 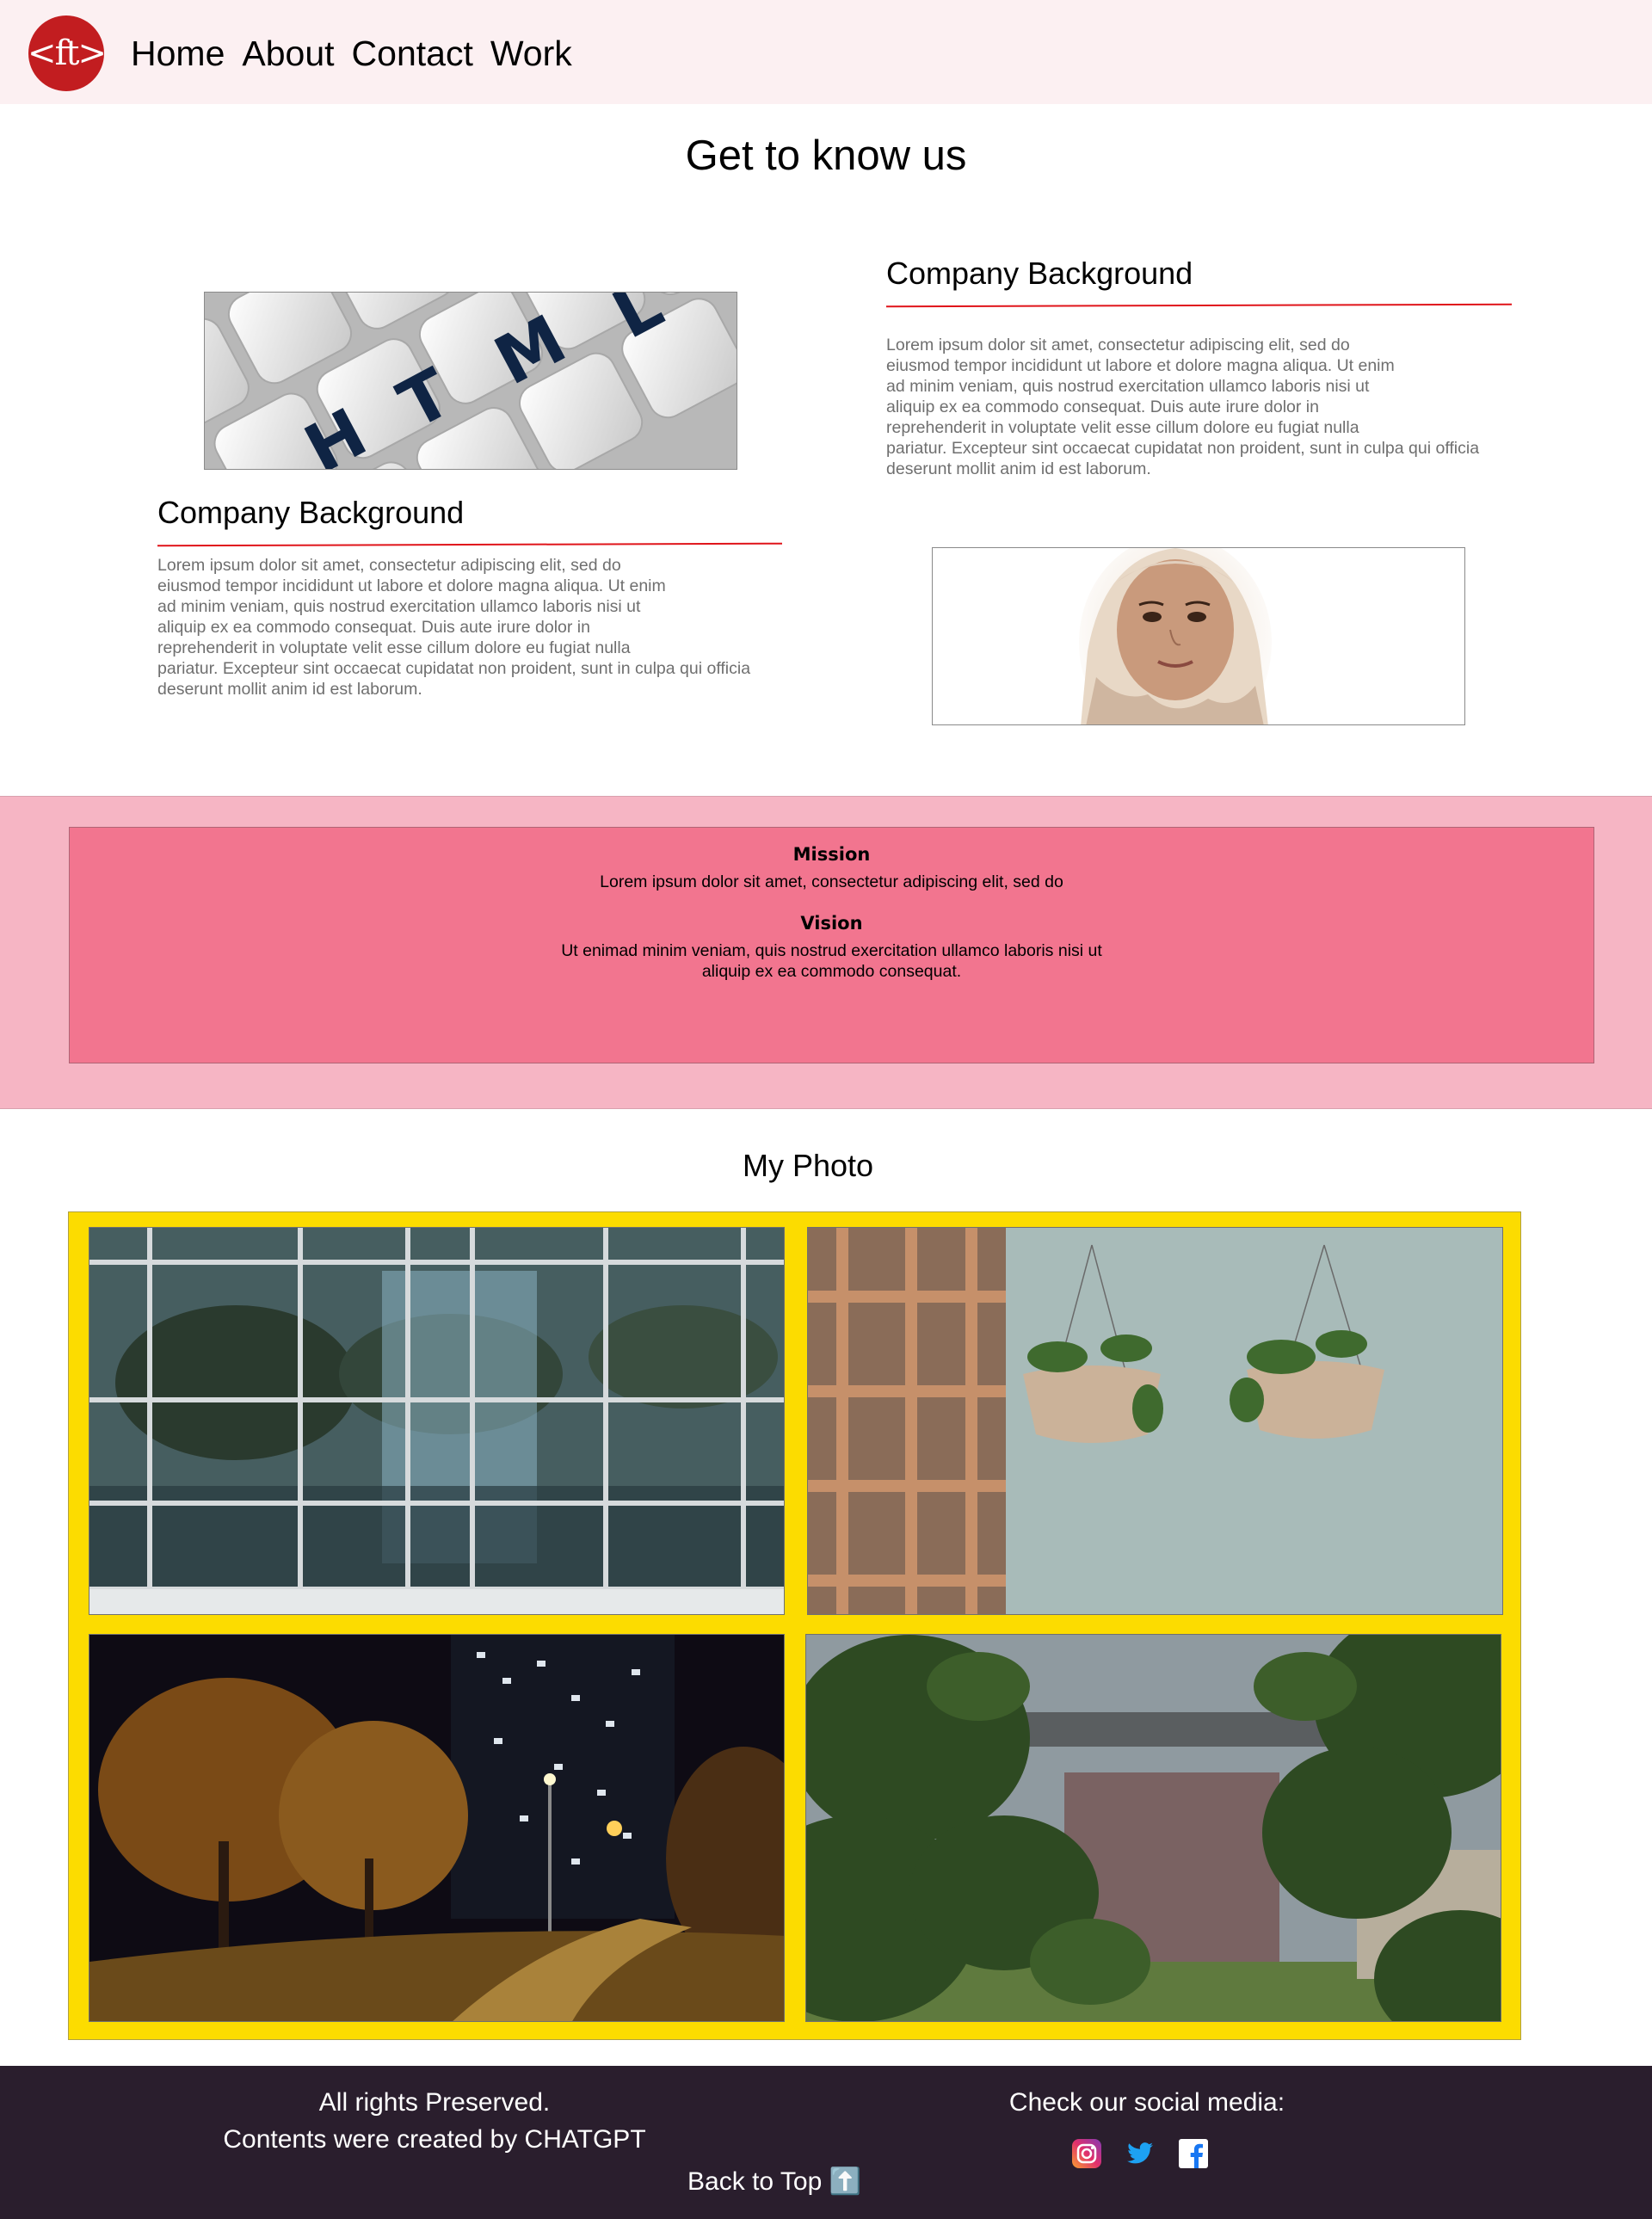 What do you see at coordinates (470, 381) in the screenshot?
I see `html-keyboard-image: H T M L` at bounding box center [470, 381].